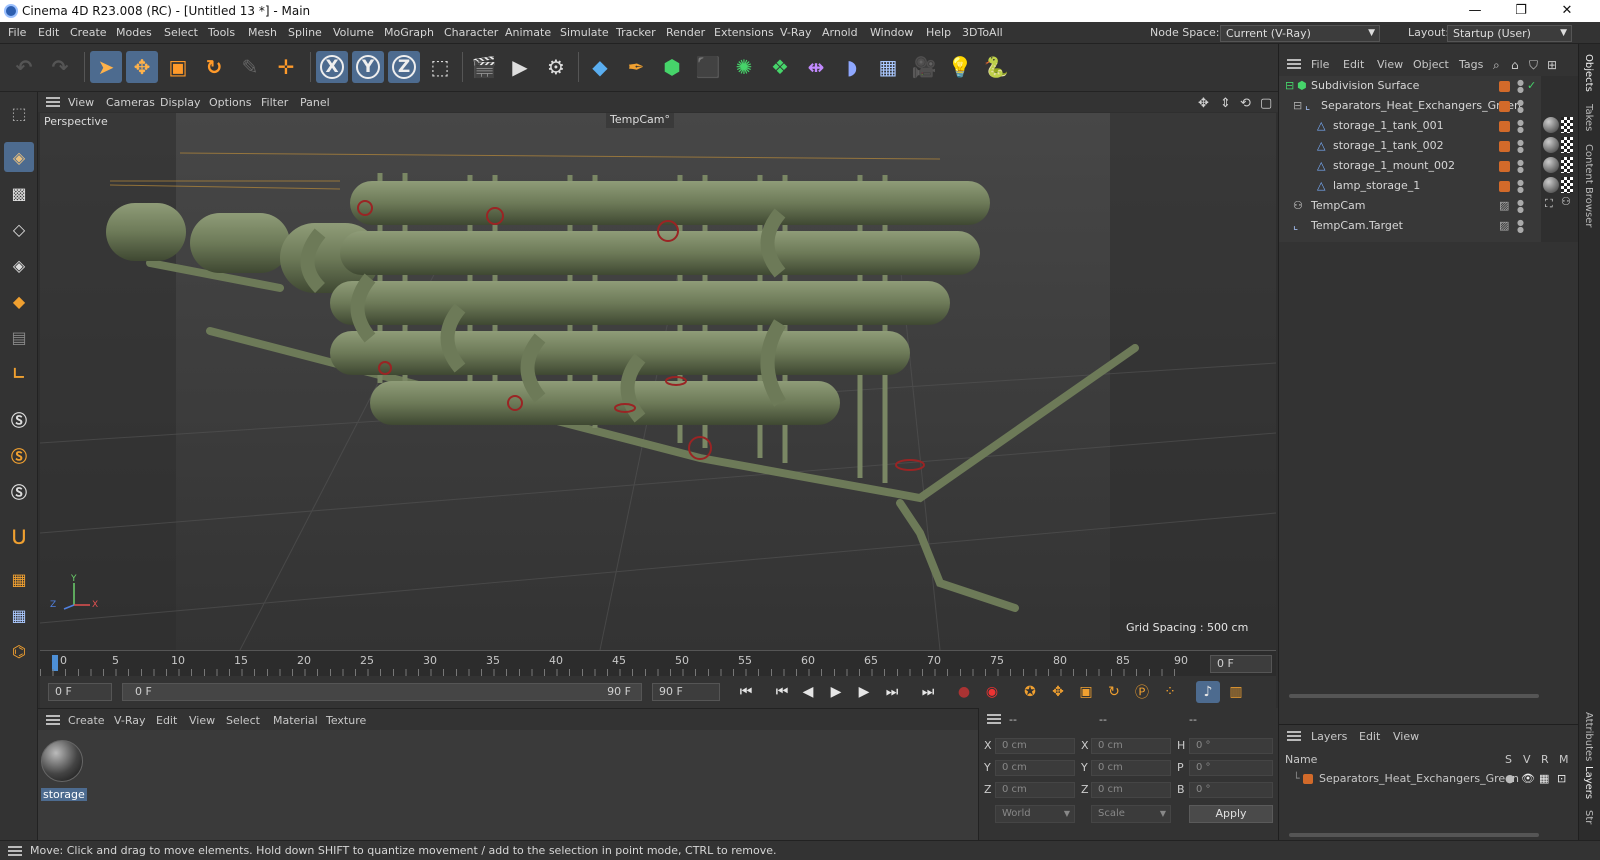 The width and height of the screenshot is (1600, 860). What do you see at coordinates (19, 229) in the screenshot?
I see `points-mode-icon: ◇` at bounding box center [19, 229].